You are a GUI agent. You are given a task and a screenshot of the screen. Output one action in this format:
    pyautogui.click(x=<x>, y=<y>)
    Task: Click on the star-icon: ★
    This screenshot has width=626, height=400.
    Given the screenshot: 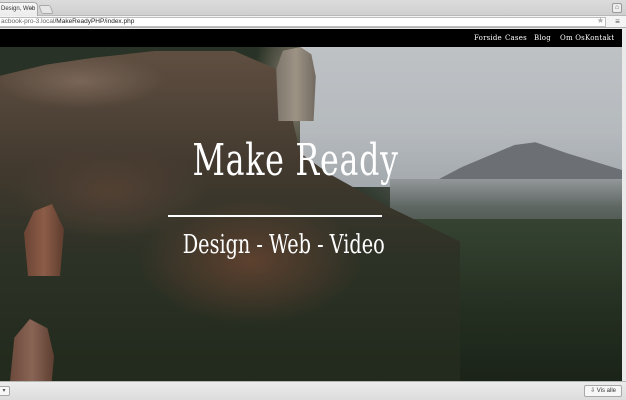 What is the action you would take?
    pyautogui.click(x=600, y=21)
    